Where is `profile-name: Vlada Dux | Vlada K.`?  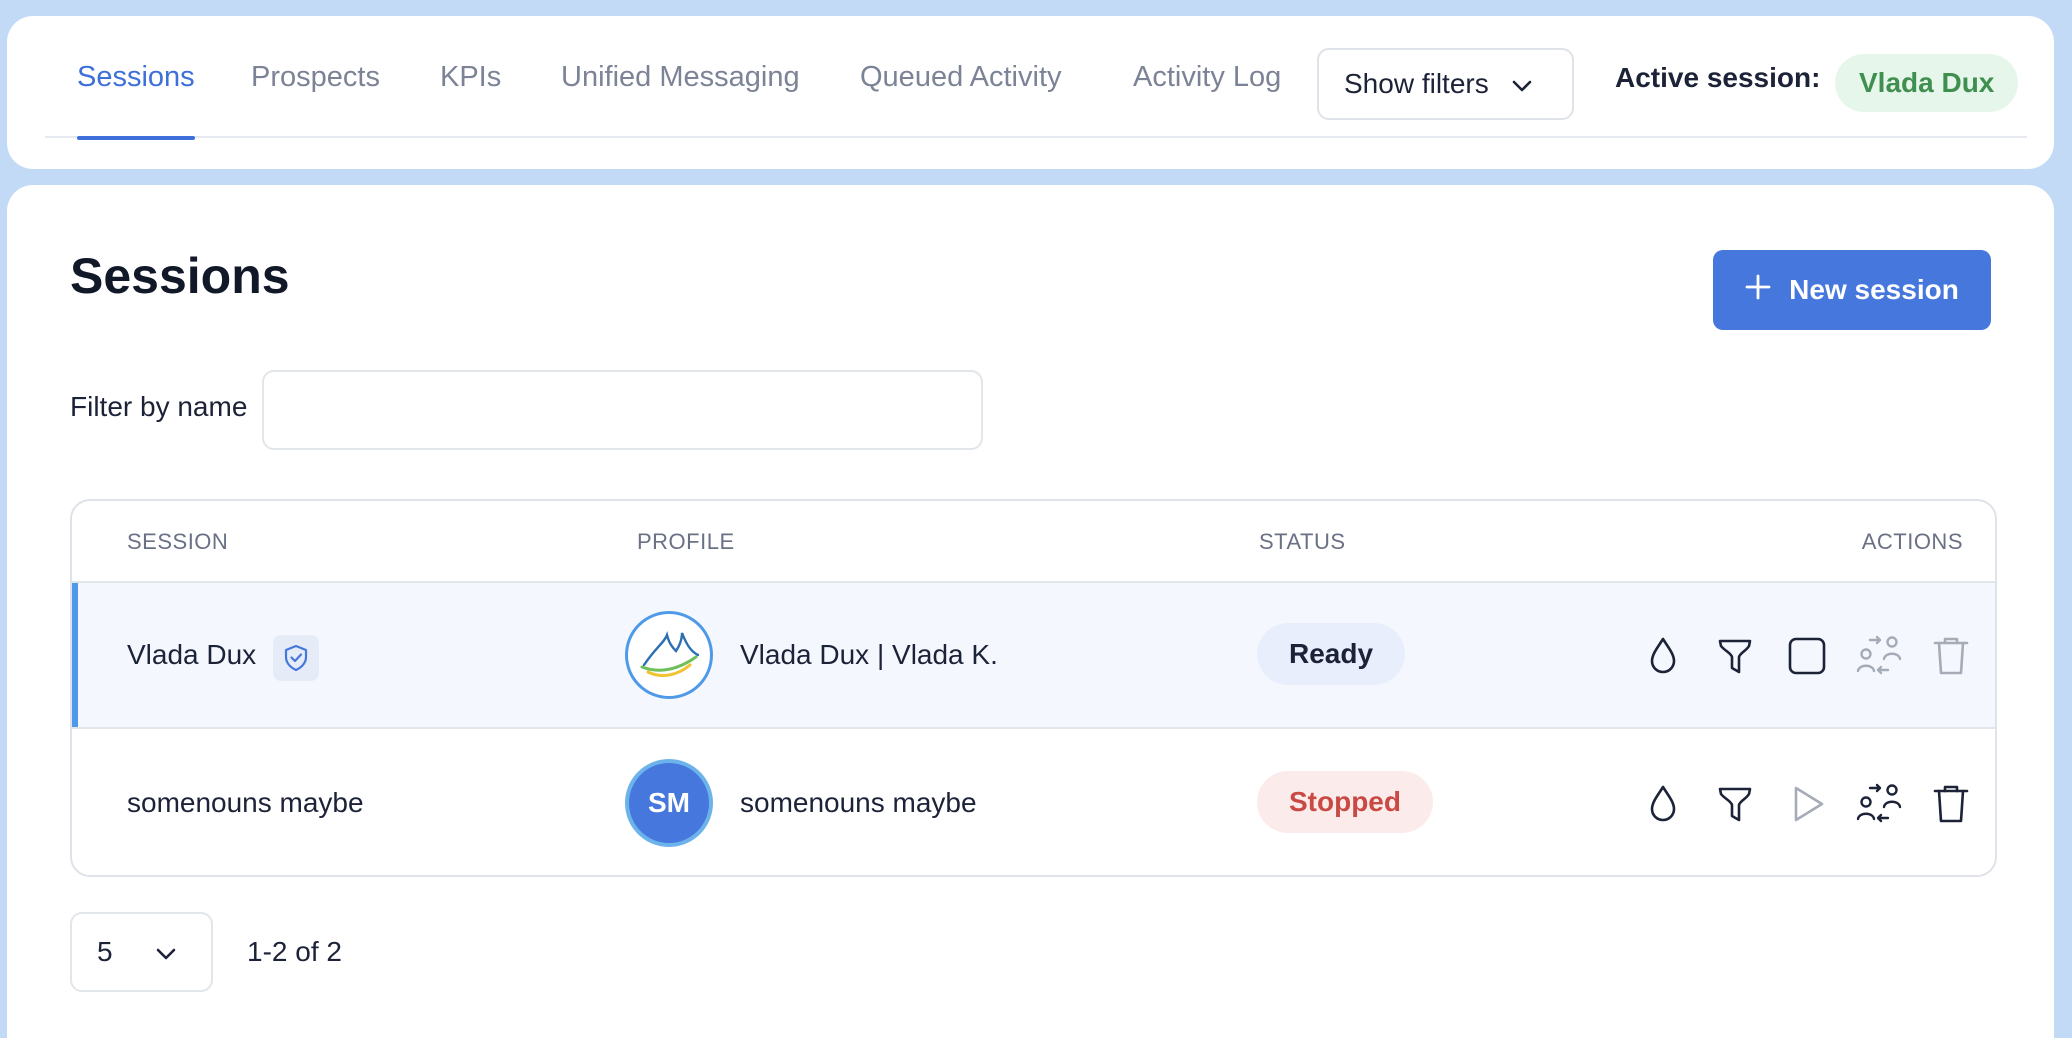 profile-name: Vlada Dux | Vlada K. is located at coordinates (869, 654).